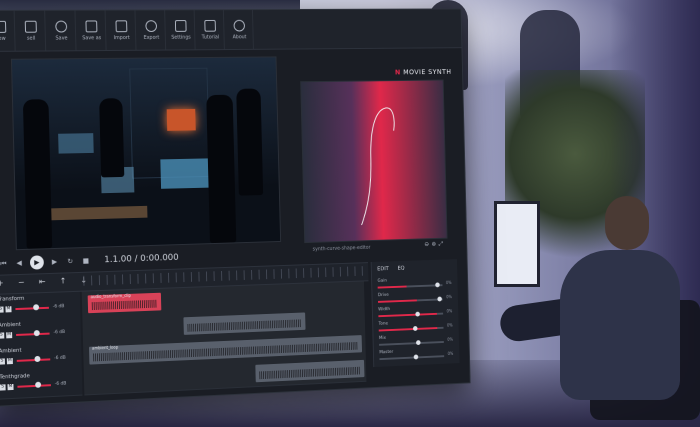 This screenshot has width=700, height=427. Describe the element at coordinates (620, 325) in the screenshot. I see `person-body` at that location.